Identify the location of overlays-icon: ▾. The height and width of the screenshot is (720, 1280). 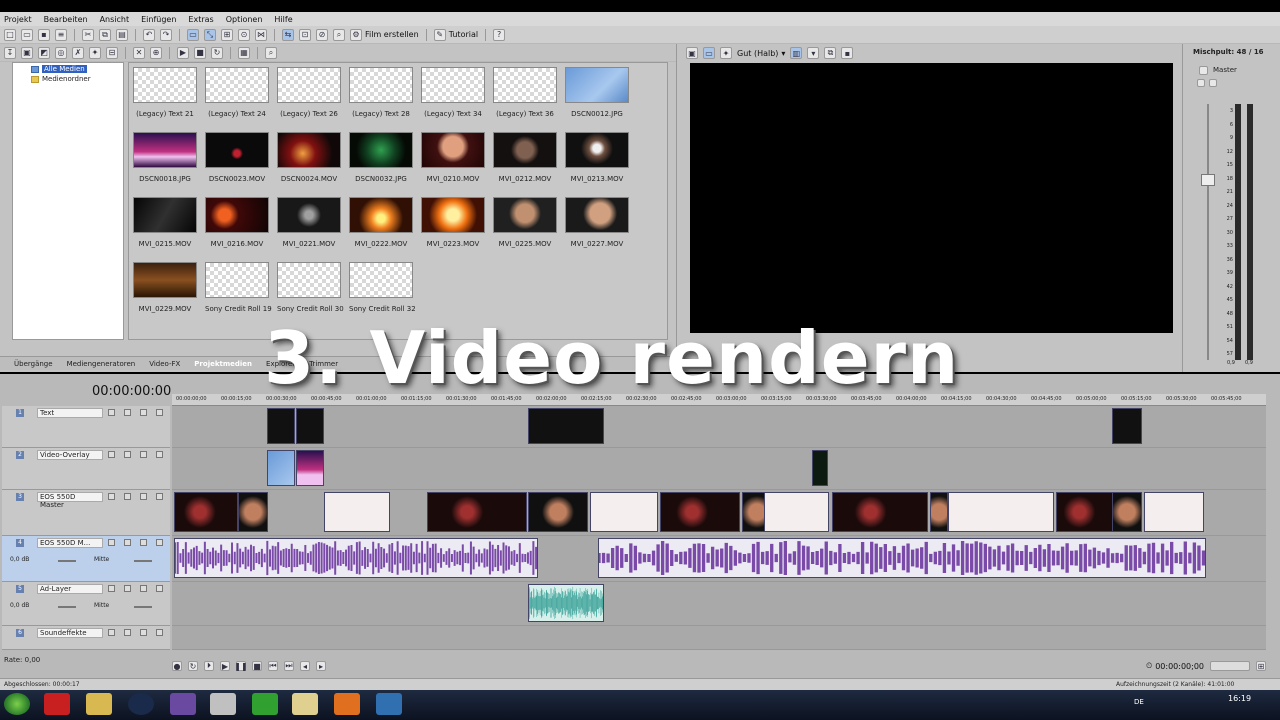
(813, 53).